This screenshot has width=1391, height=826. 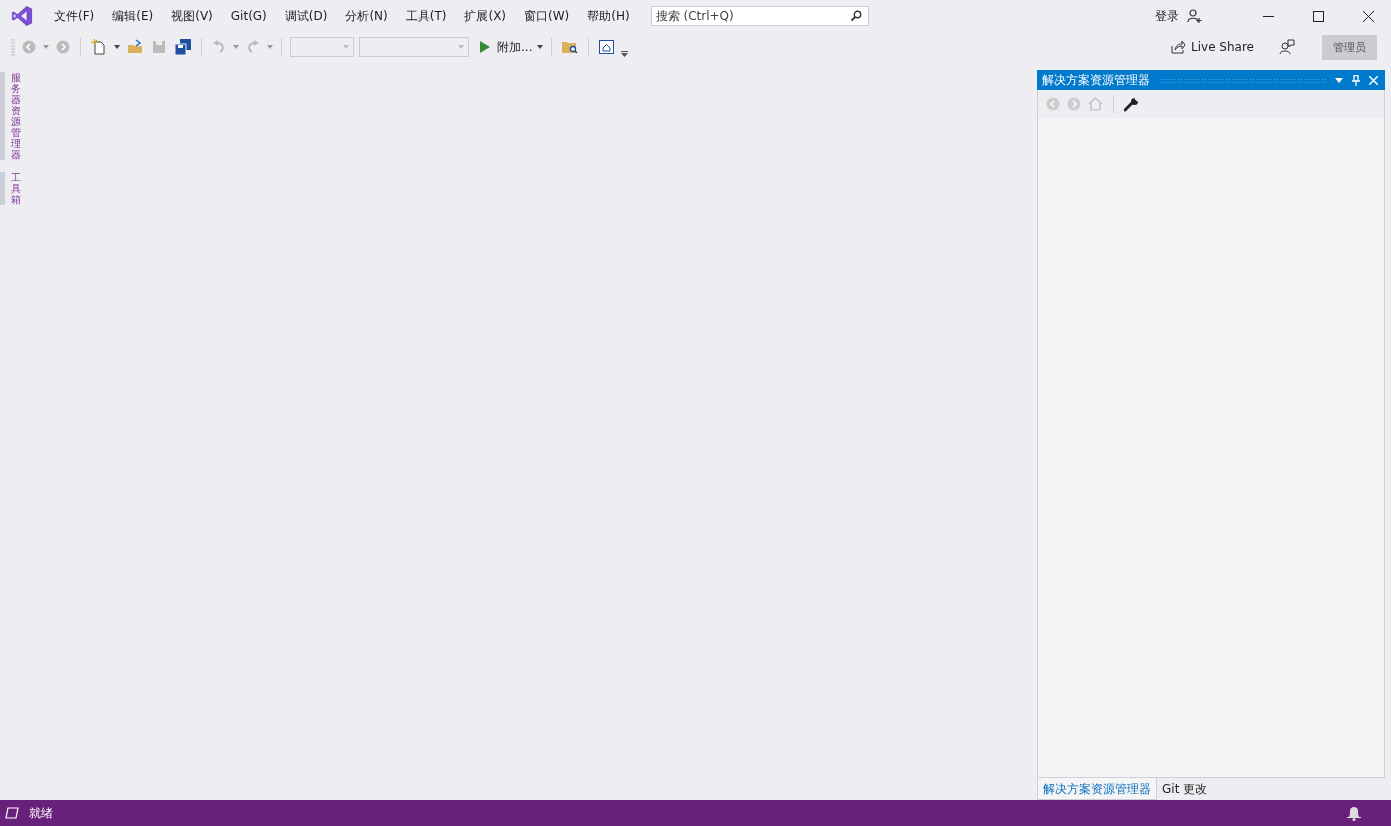 What do you see at coordinates (1195, 16) in the screenshot?
I see `add-user-icon` at bounding box center [1195, 16].